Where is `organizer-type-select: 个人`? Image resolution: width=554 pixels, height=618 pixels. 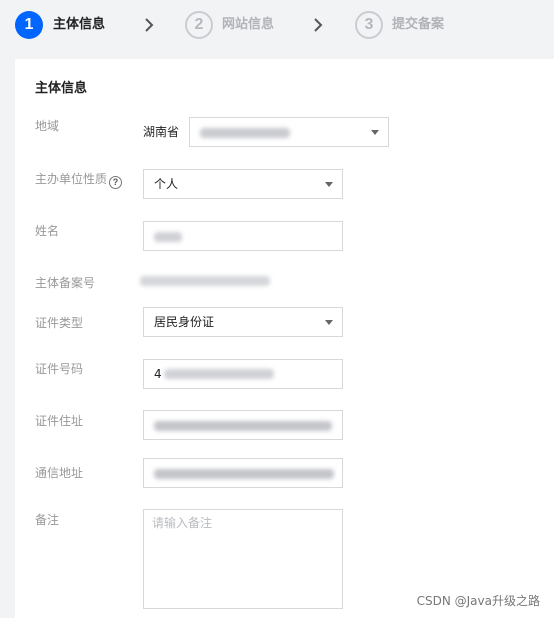
organizer-type-select: 个人 is located at coordinates (243, 184).